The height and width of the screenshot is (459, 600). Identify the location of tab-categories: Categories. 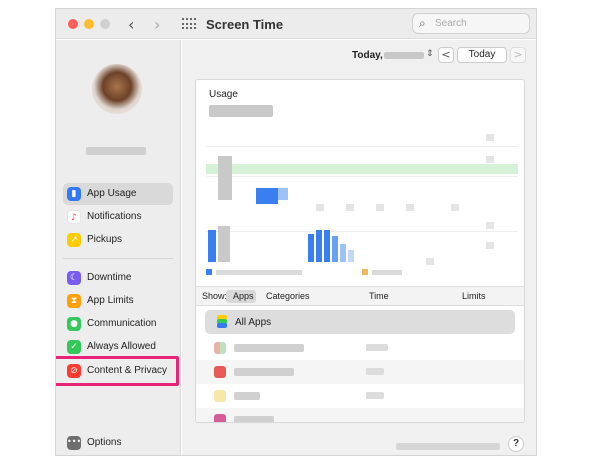
(288, 296).